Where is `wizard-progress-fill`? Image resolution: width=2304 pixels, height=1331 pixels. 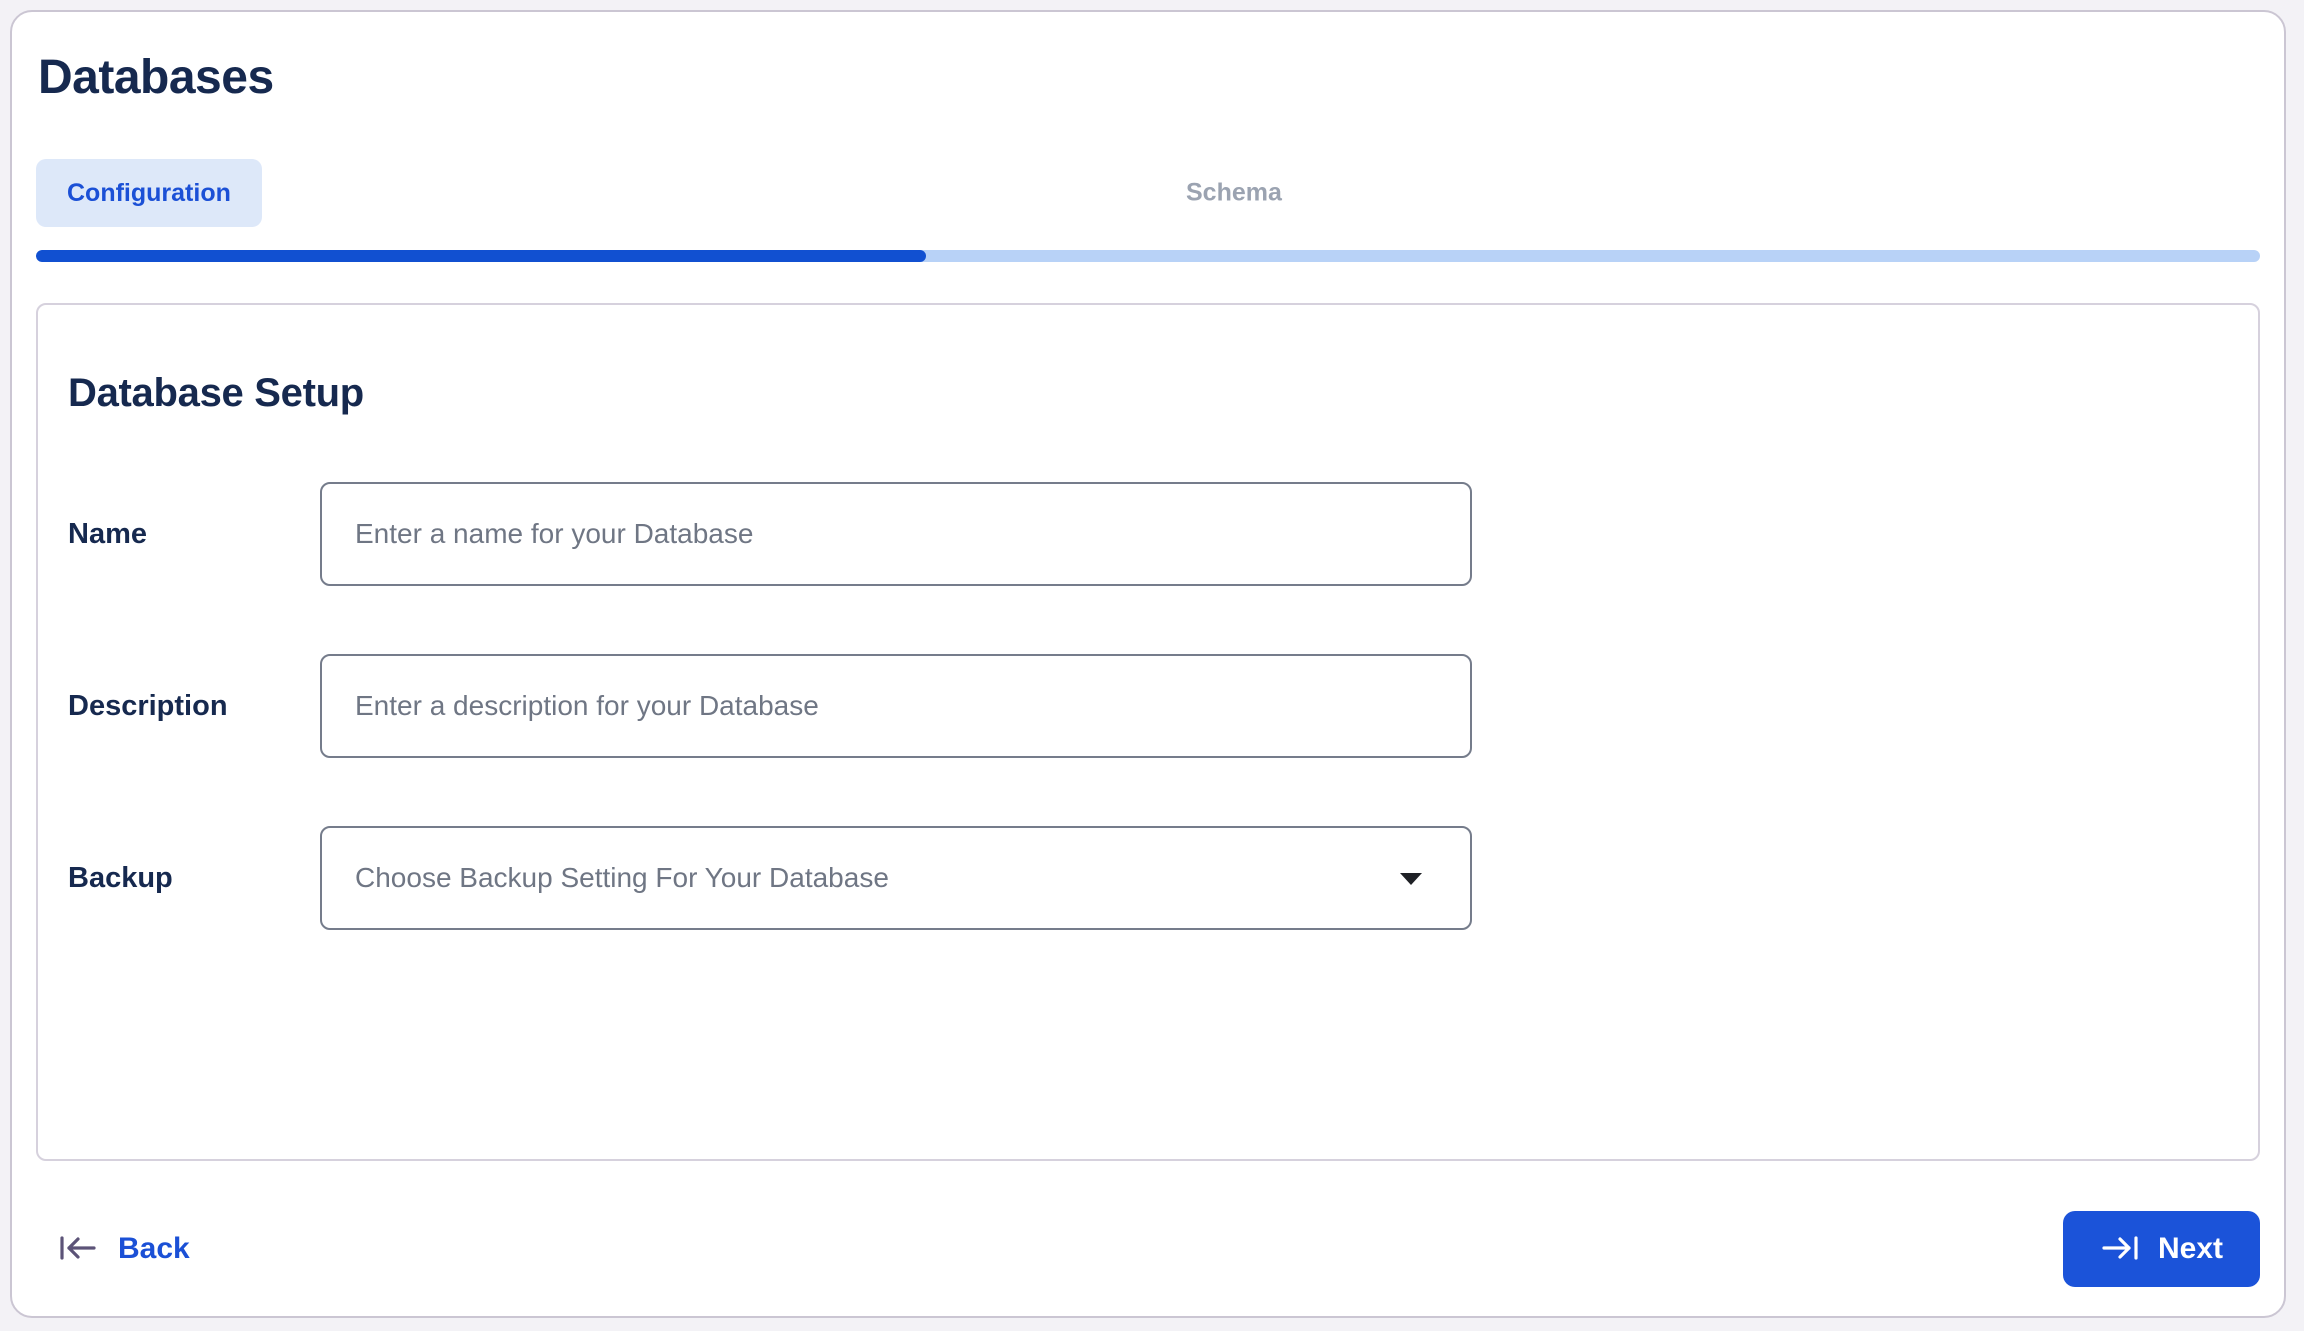
wizard-progress-fill is located at coordinates (481, 256).